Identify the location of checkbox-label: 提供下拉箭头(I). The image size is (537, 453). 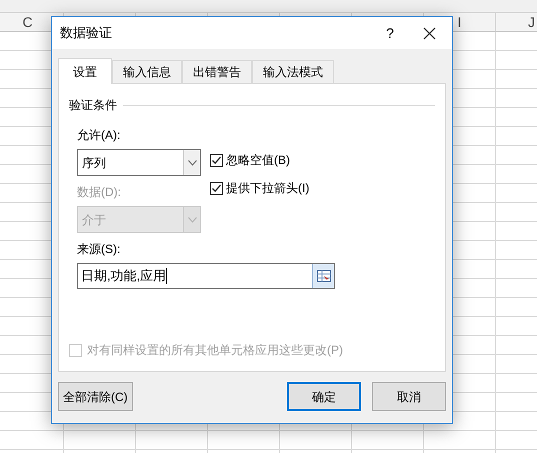
(268, 188).